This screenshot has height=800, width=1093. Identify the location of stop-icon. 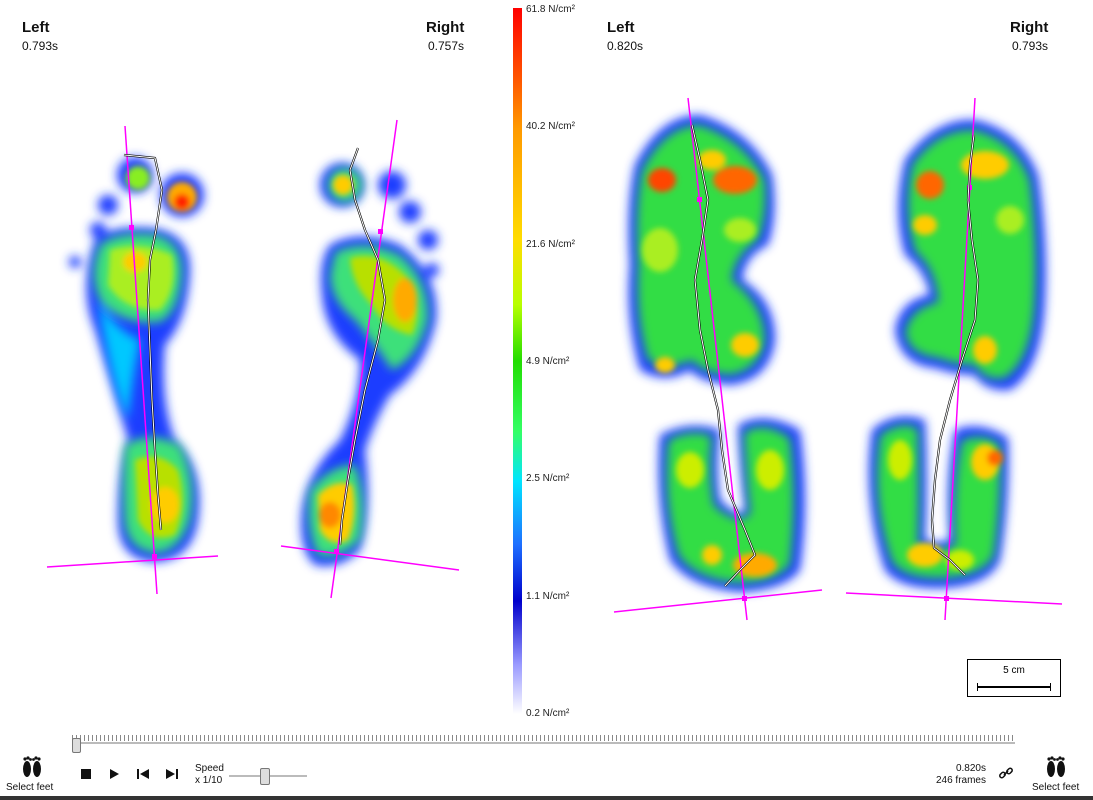
(86, 774).